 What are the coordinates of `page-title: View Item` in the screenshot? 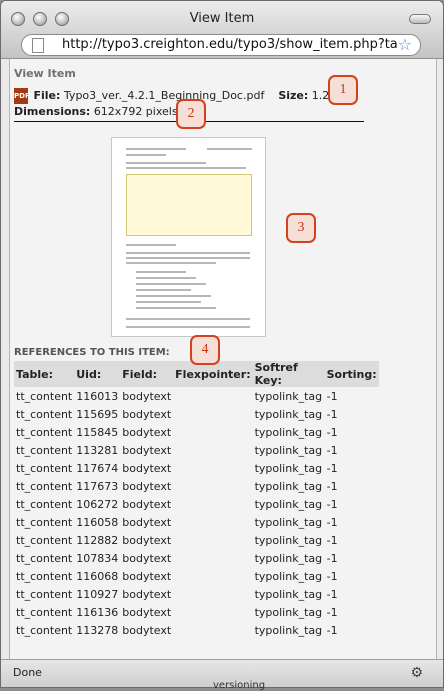 It's located at (45, 73).